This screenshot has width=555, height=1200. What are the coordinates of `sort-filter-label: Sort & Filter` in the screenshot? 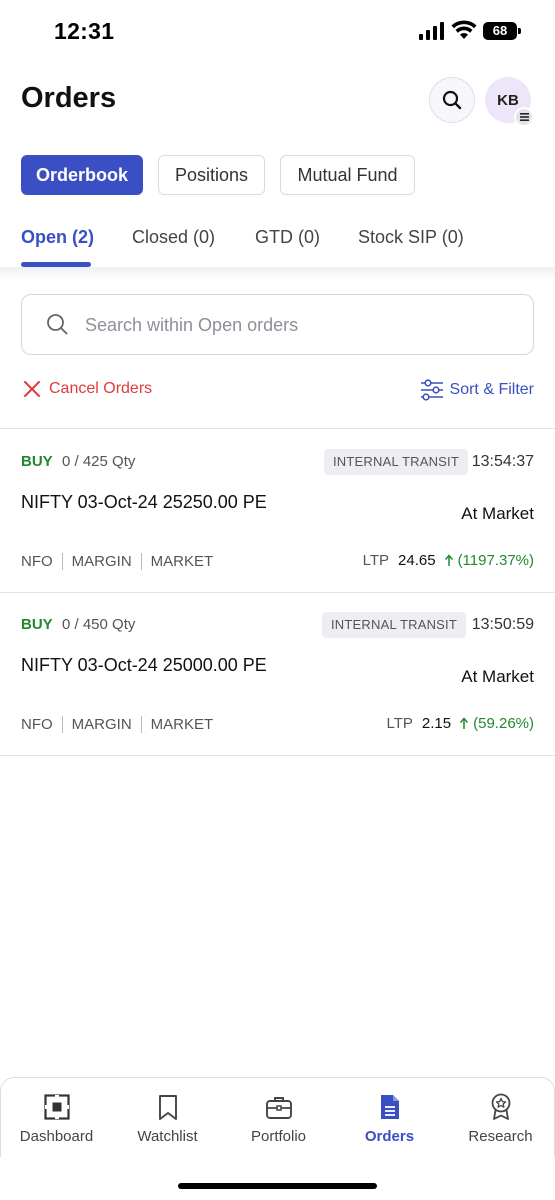 It's located at (491, 389).